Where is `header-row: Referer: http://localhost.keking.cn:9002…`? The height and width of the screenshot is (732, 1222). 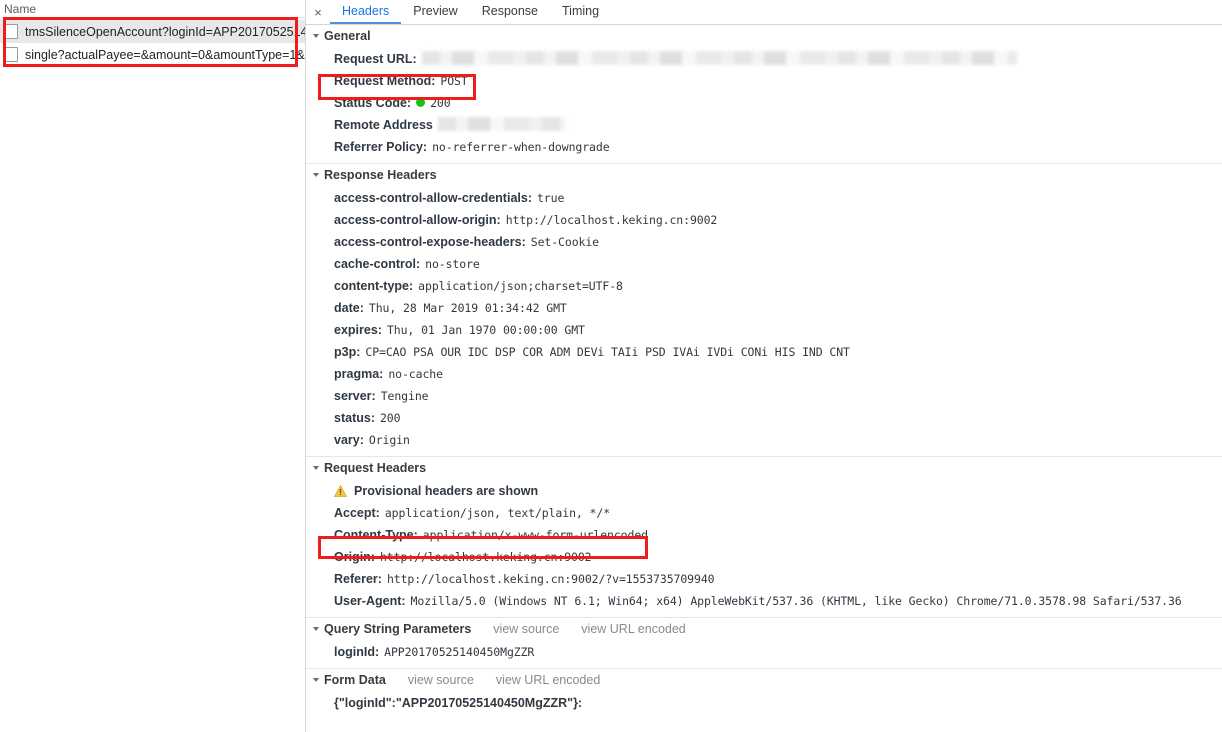 header-row: Referer: http://localhost.keking.cn:9002… is located at coordinates (764, 579).